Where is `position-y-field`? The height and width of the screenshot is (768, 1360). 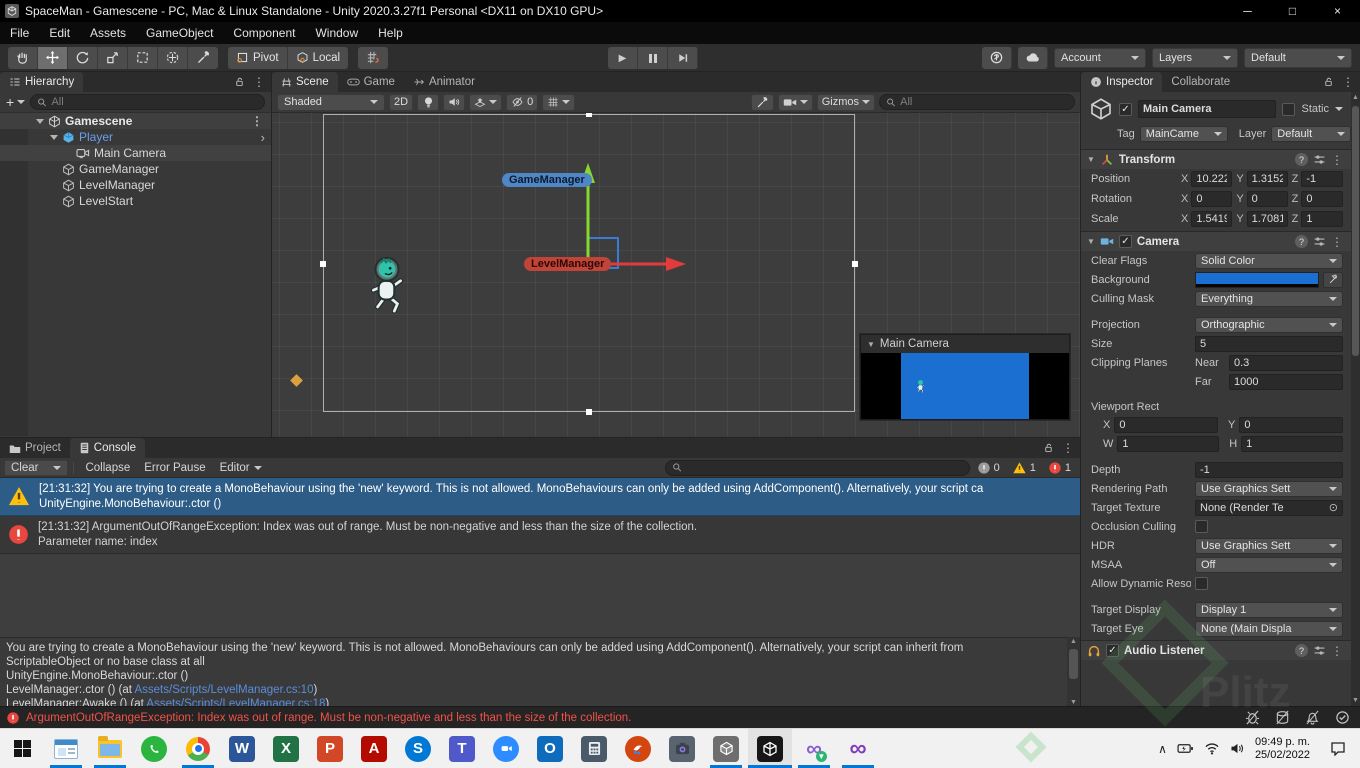 position-y-field is located at coordinates (1267, 179).